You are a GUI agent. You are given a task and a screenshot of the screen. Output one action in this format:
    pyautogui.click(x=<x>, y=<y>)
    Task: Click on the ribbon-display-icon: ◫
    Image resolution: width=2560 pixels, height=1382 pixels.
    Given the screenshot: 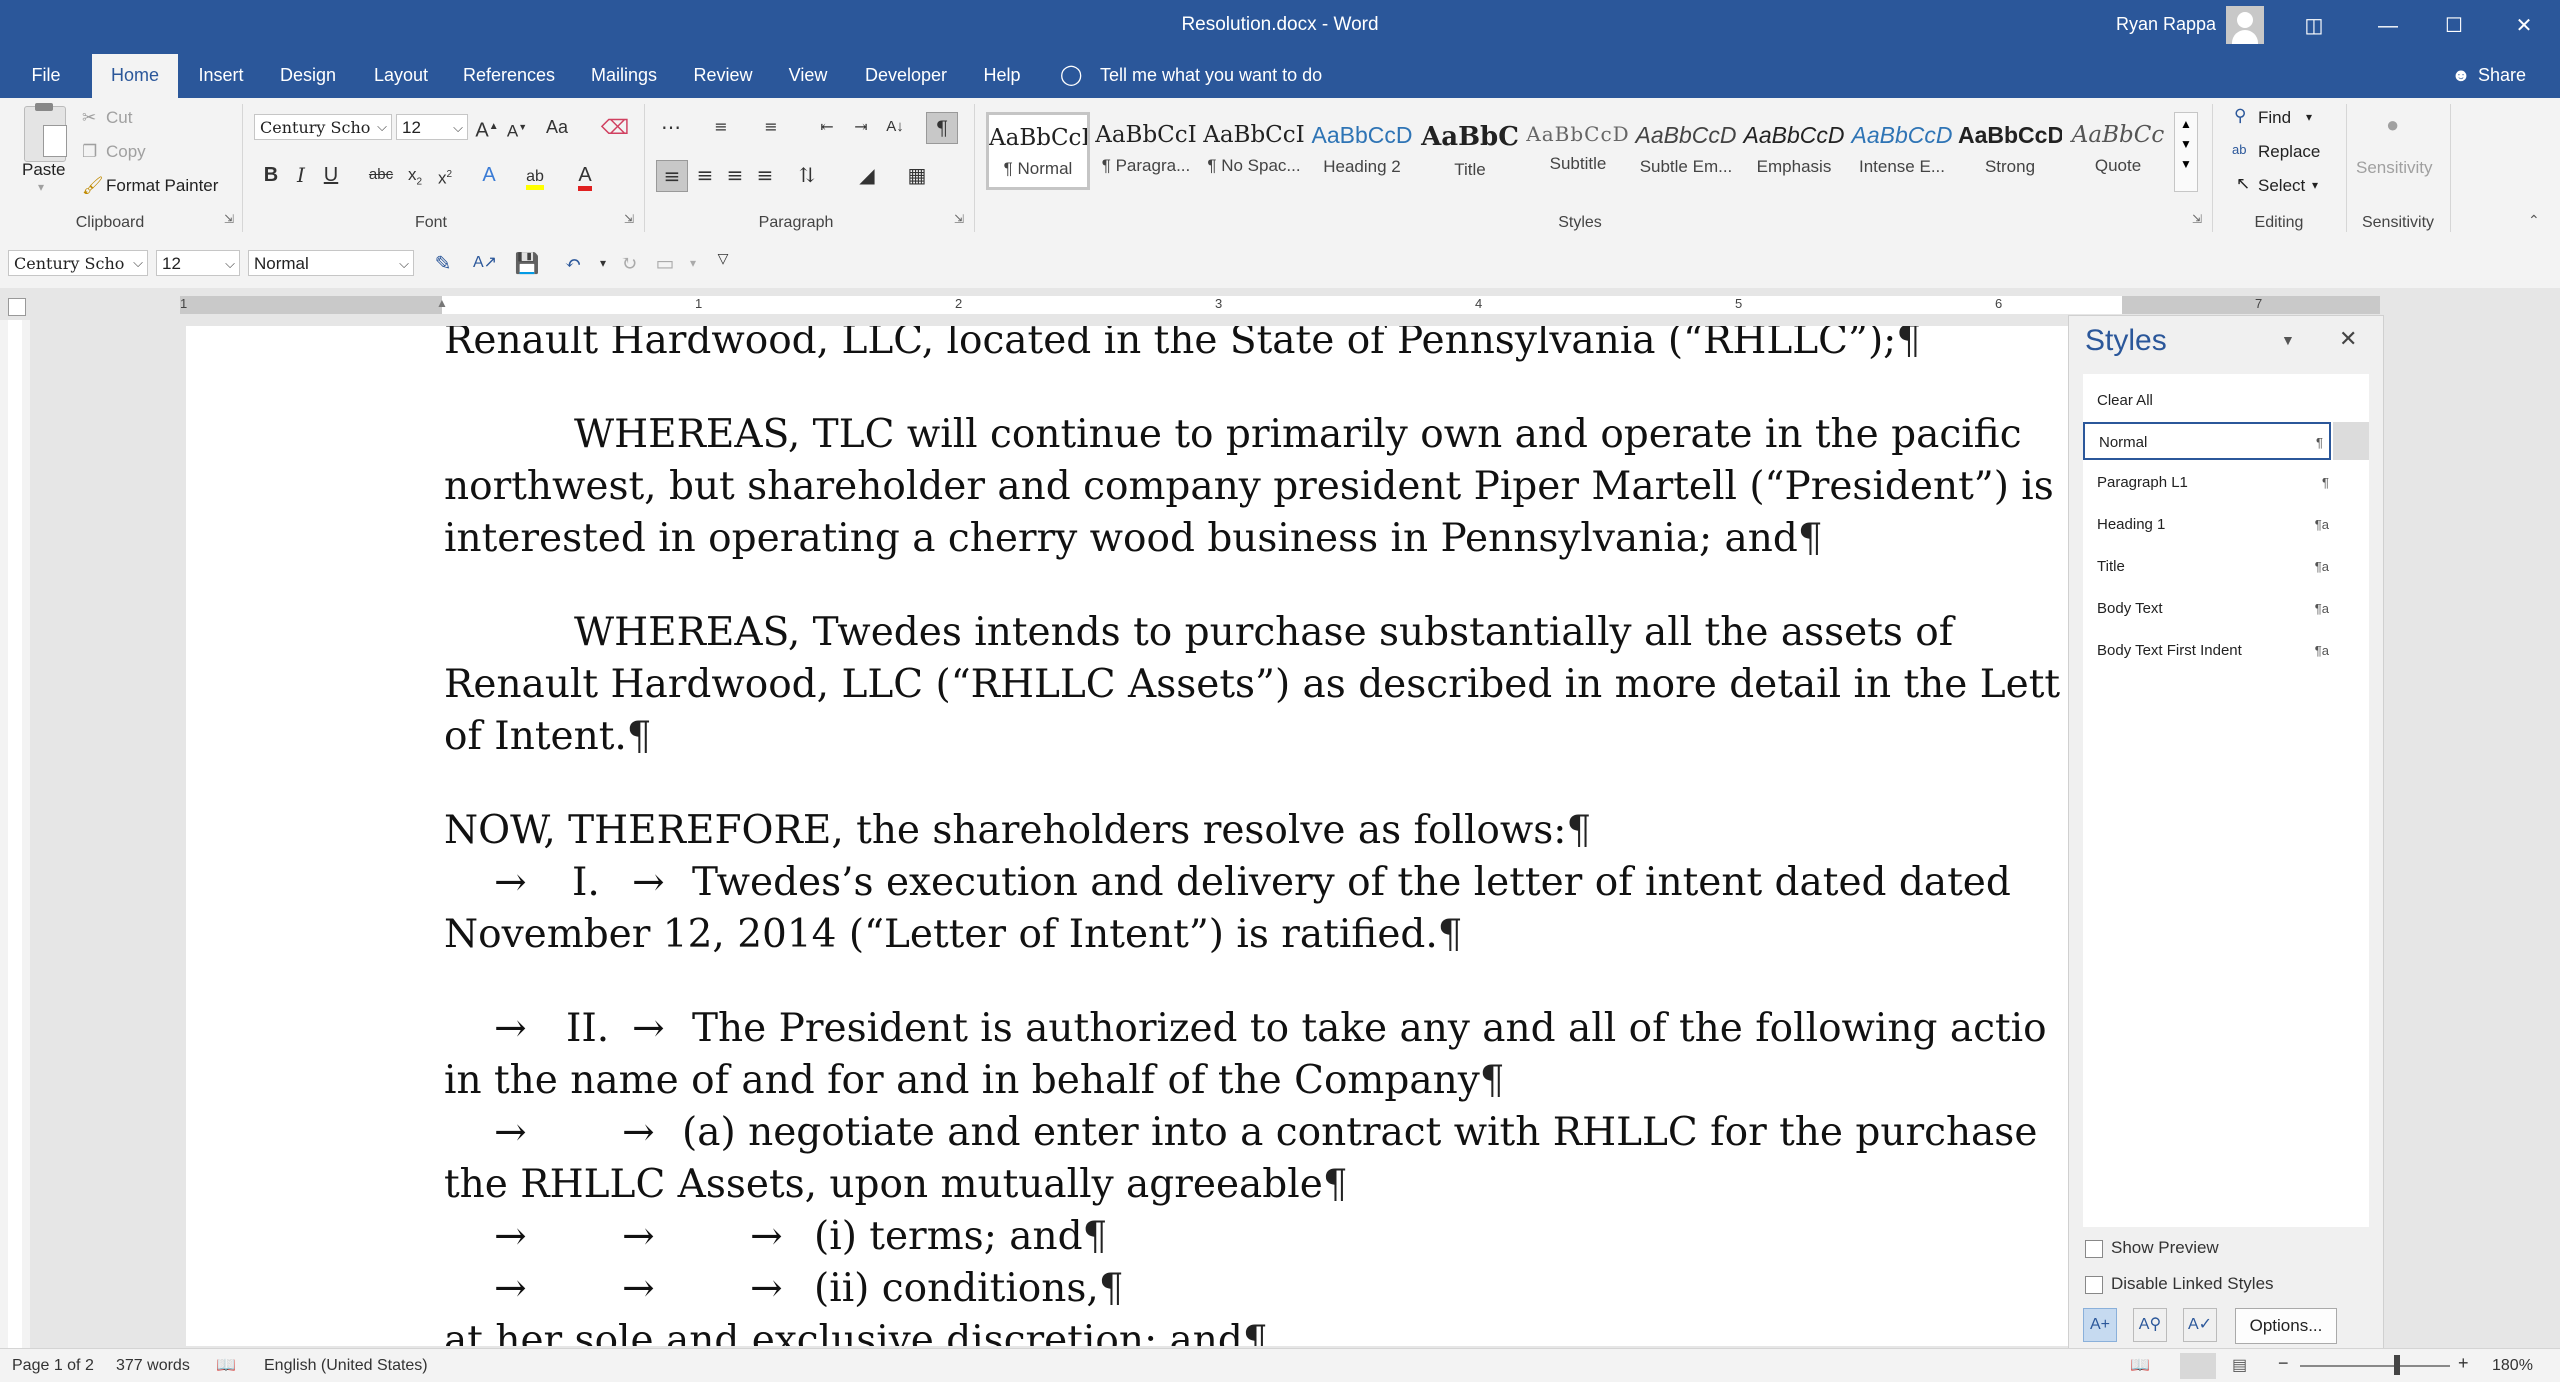 What is the action you would take?
    pyautogui.click(x=2314, y=26)
    